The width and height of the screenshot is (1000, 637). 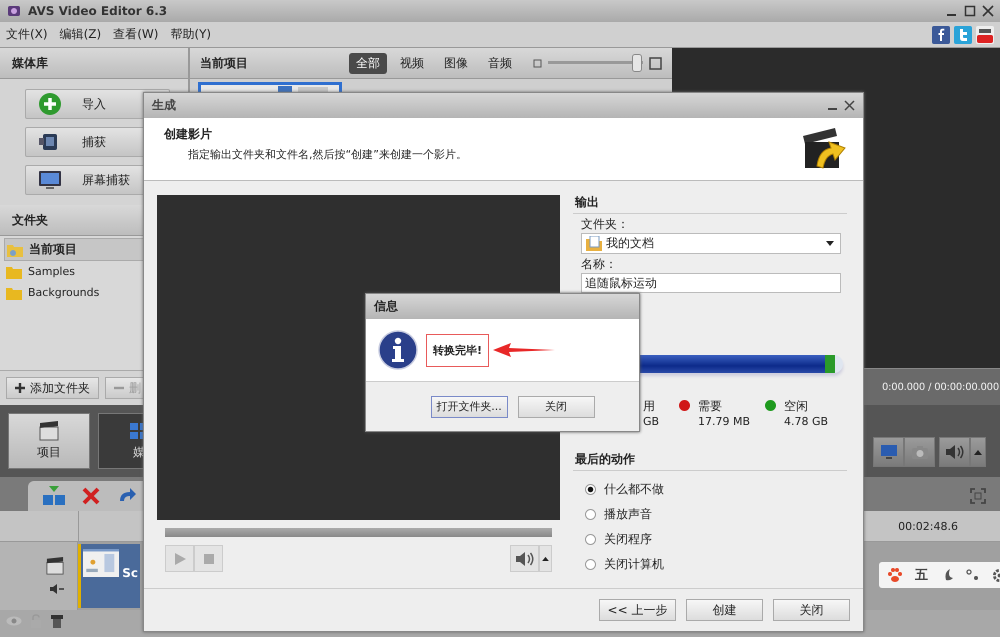 What do you see at coordinates (963, 35) in the screenshot?
I see `twitter-icon` at bounding box center [963, 35].